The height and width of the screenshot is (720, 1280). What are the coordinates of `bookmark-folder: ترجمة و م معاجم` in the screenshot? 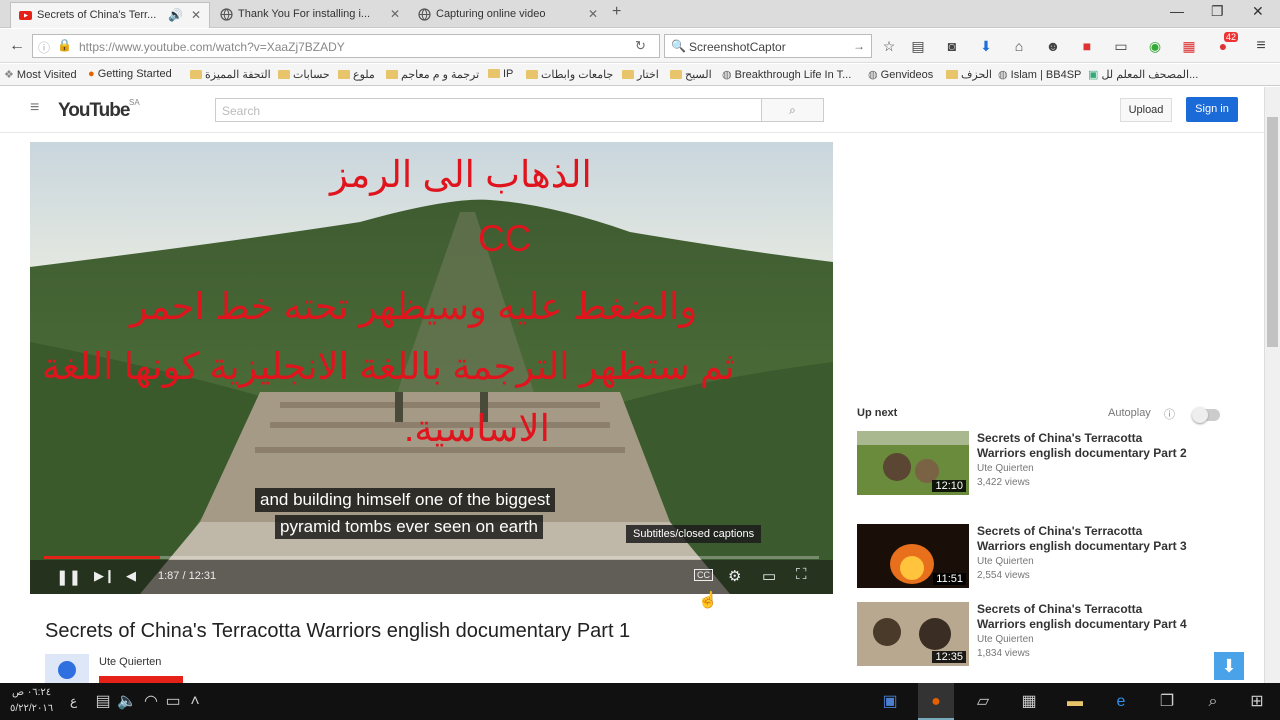 It's located at (432, 74).